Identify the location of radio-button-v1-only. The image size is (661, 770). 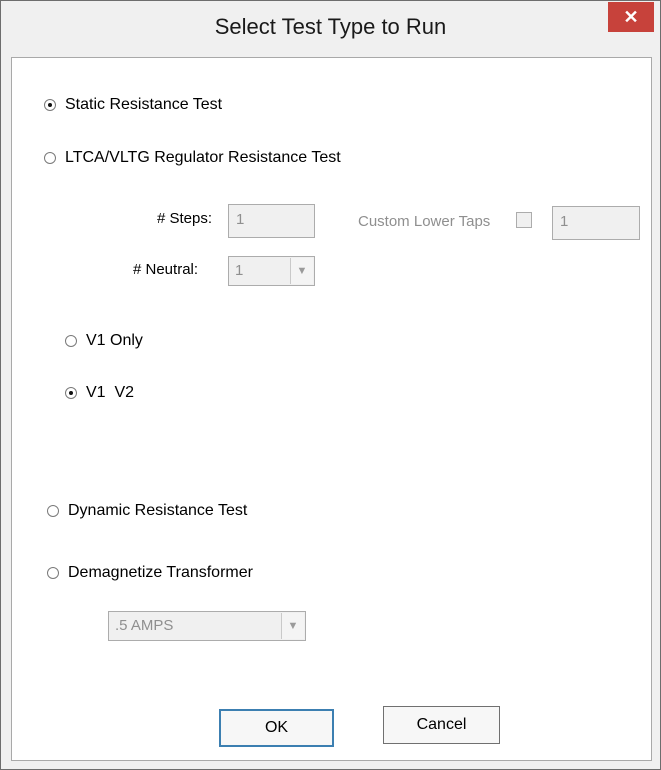
(71, 341).